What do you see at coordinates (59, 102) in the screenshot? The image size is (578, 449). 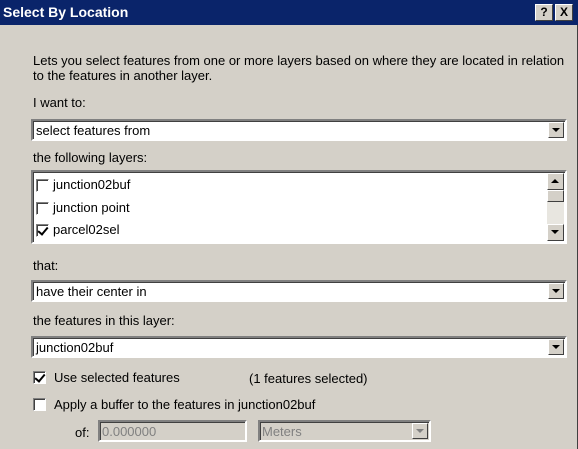 I see `i-want-to-label: I want to:` at bounding box center [59, 102].